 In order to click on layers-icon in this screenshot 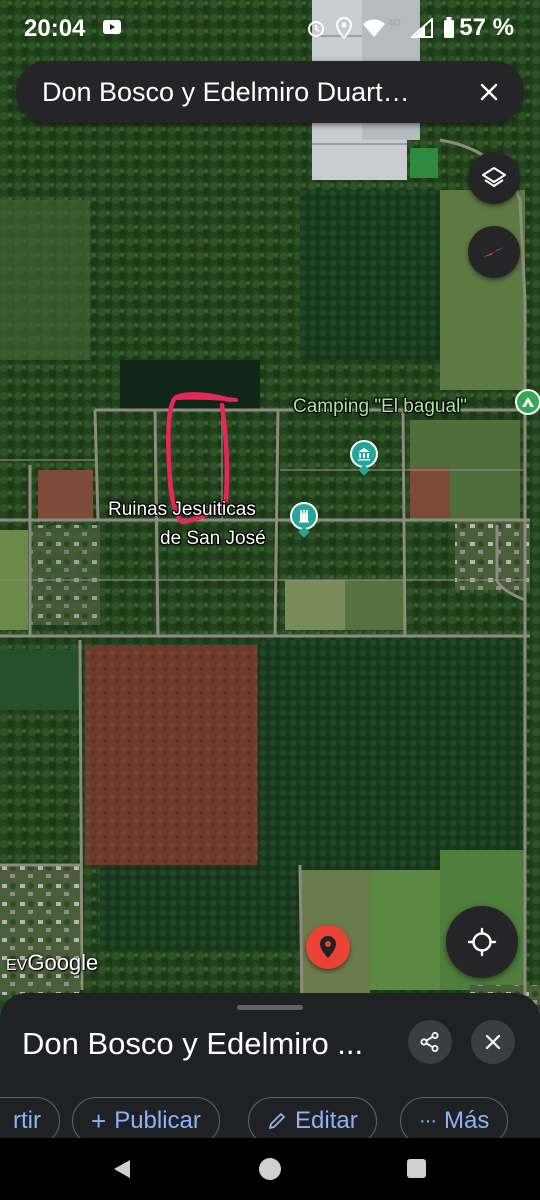, I will do `click(494, 177)`.